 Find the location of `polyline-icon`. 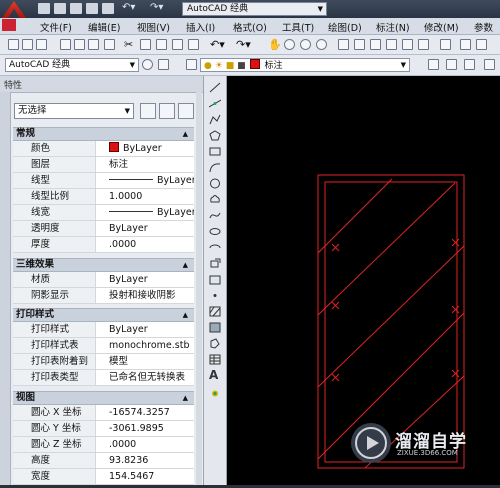

polyline-icon is located at coordinates (215, 119).